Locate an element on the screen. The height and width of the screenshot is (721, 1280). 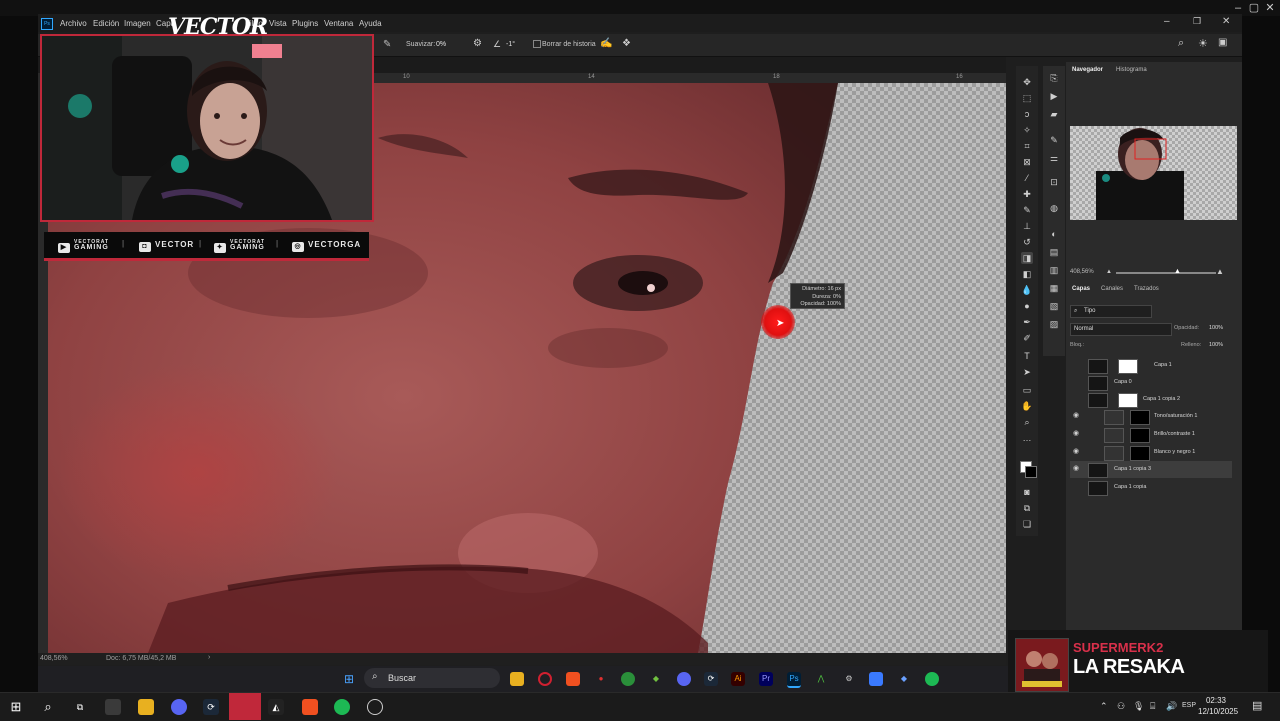
app-icon: ⋀ is located at coordinates (821, 679).